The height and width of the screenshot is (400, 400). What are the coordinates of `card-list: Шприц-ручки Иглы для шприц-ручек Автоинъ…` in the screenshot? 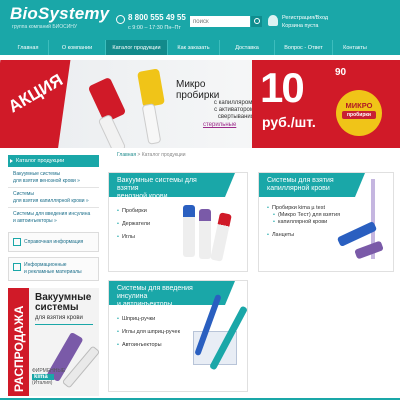 It's located at (148, 332).